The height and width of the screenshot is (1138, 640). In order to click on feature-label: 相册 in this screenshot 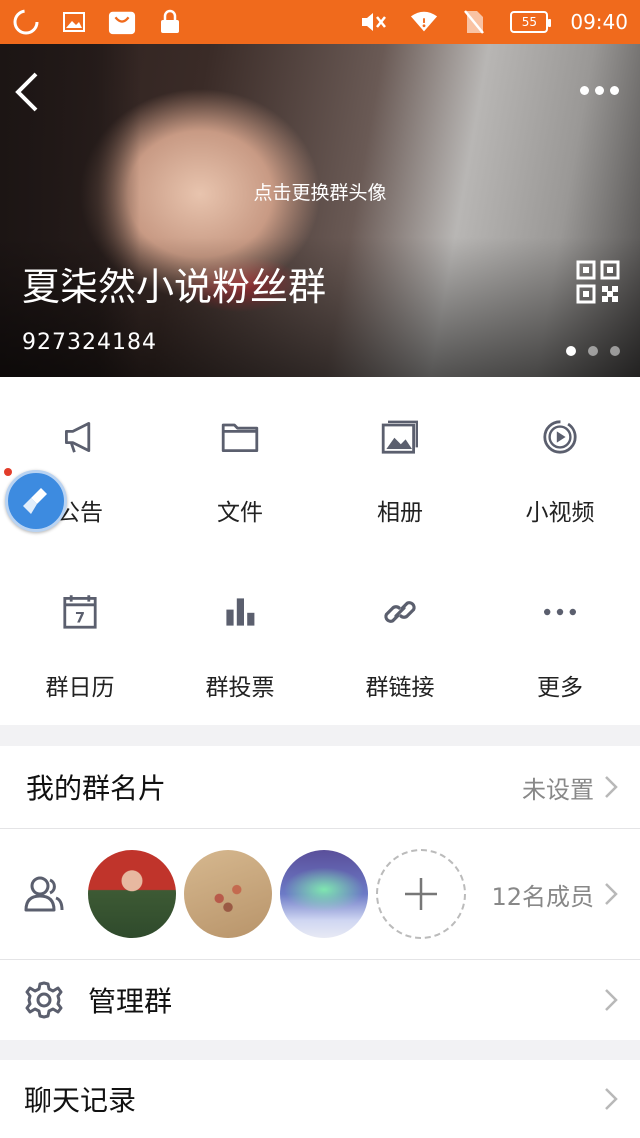, I will do `click(400, 513)`.